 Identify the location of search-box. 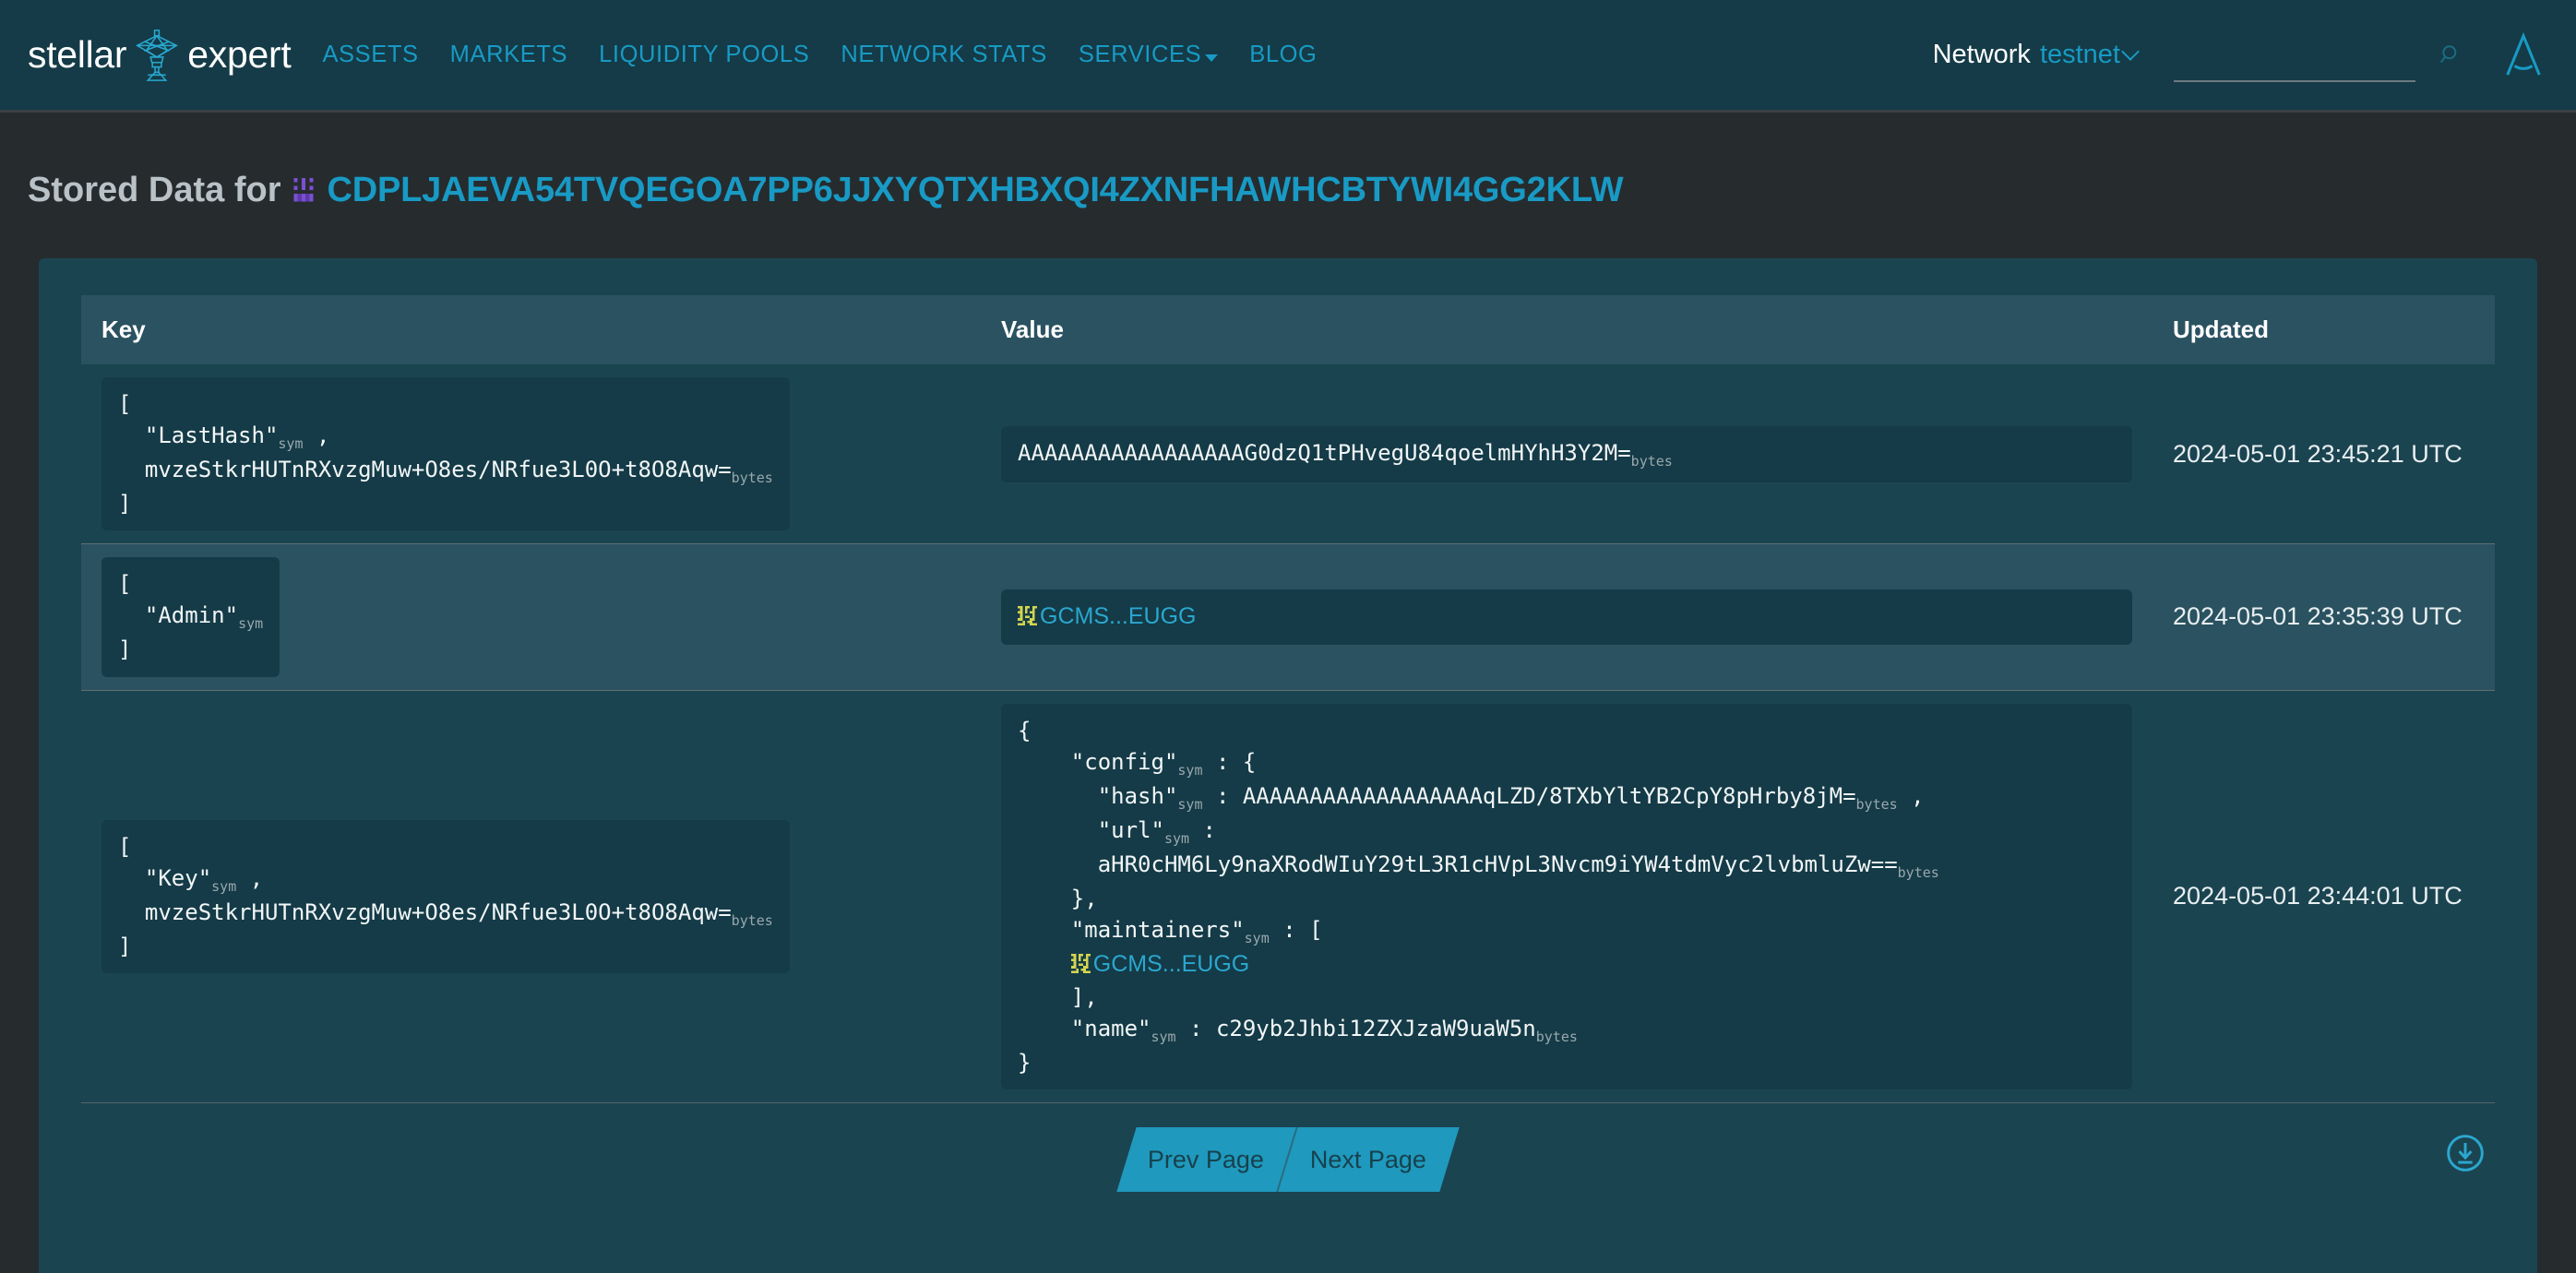
(2294, 55).